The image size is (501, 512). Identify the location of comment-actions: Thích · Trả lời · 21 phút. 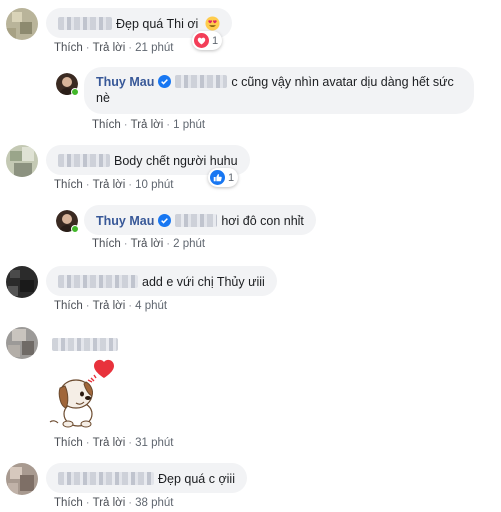
(114, 48).